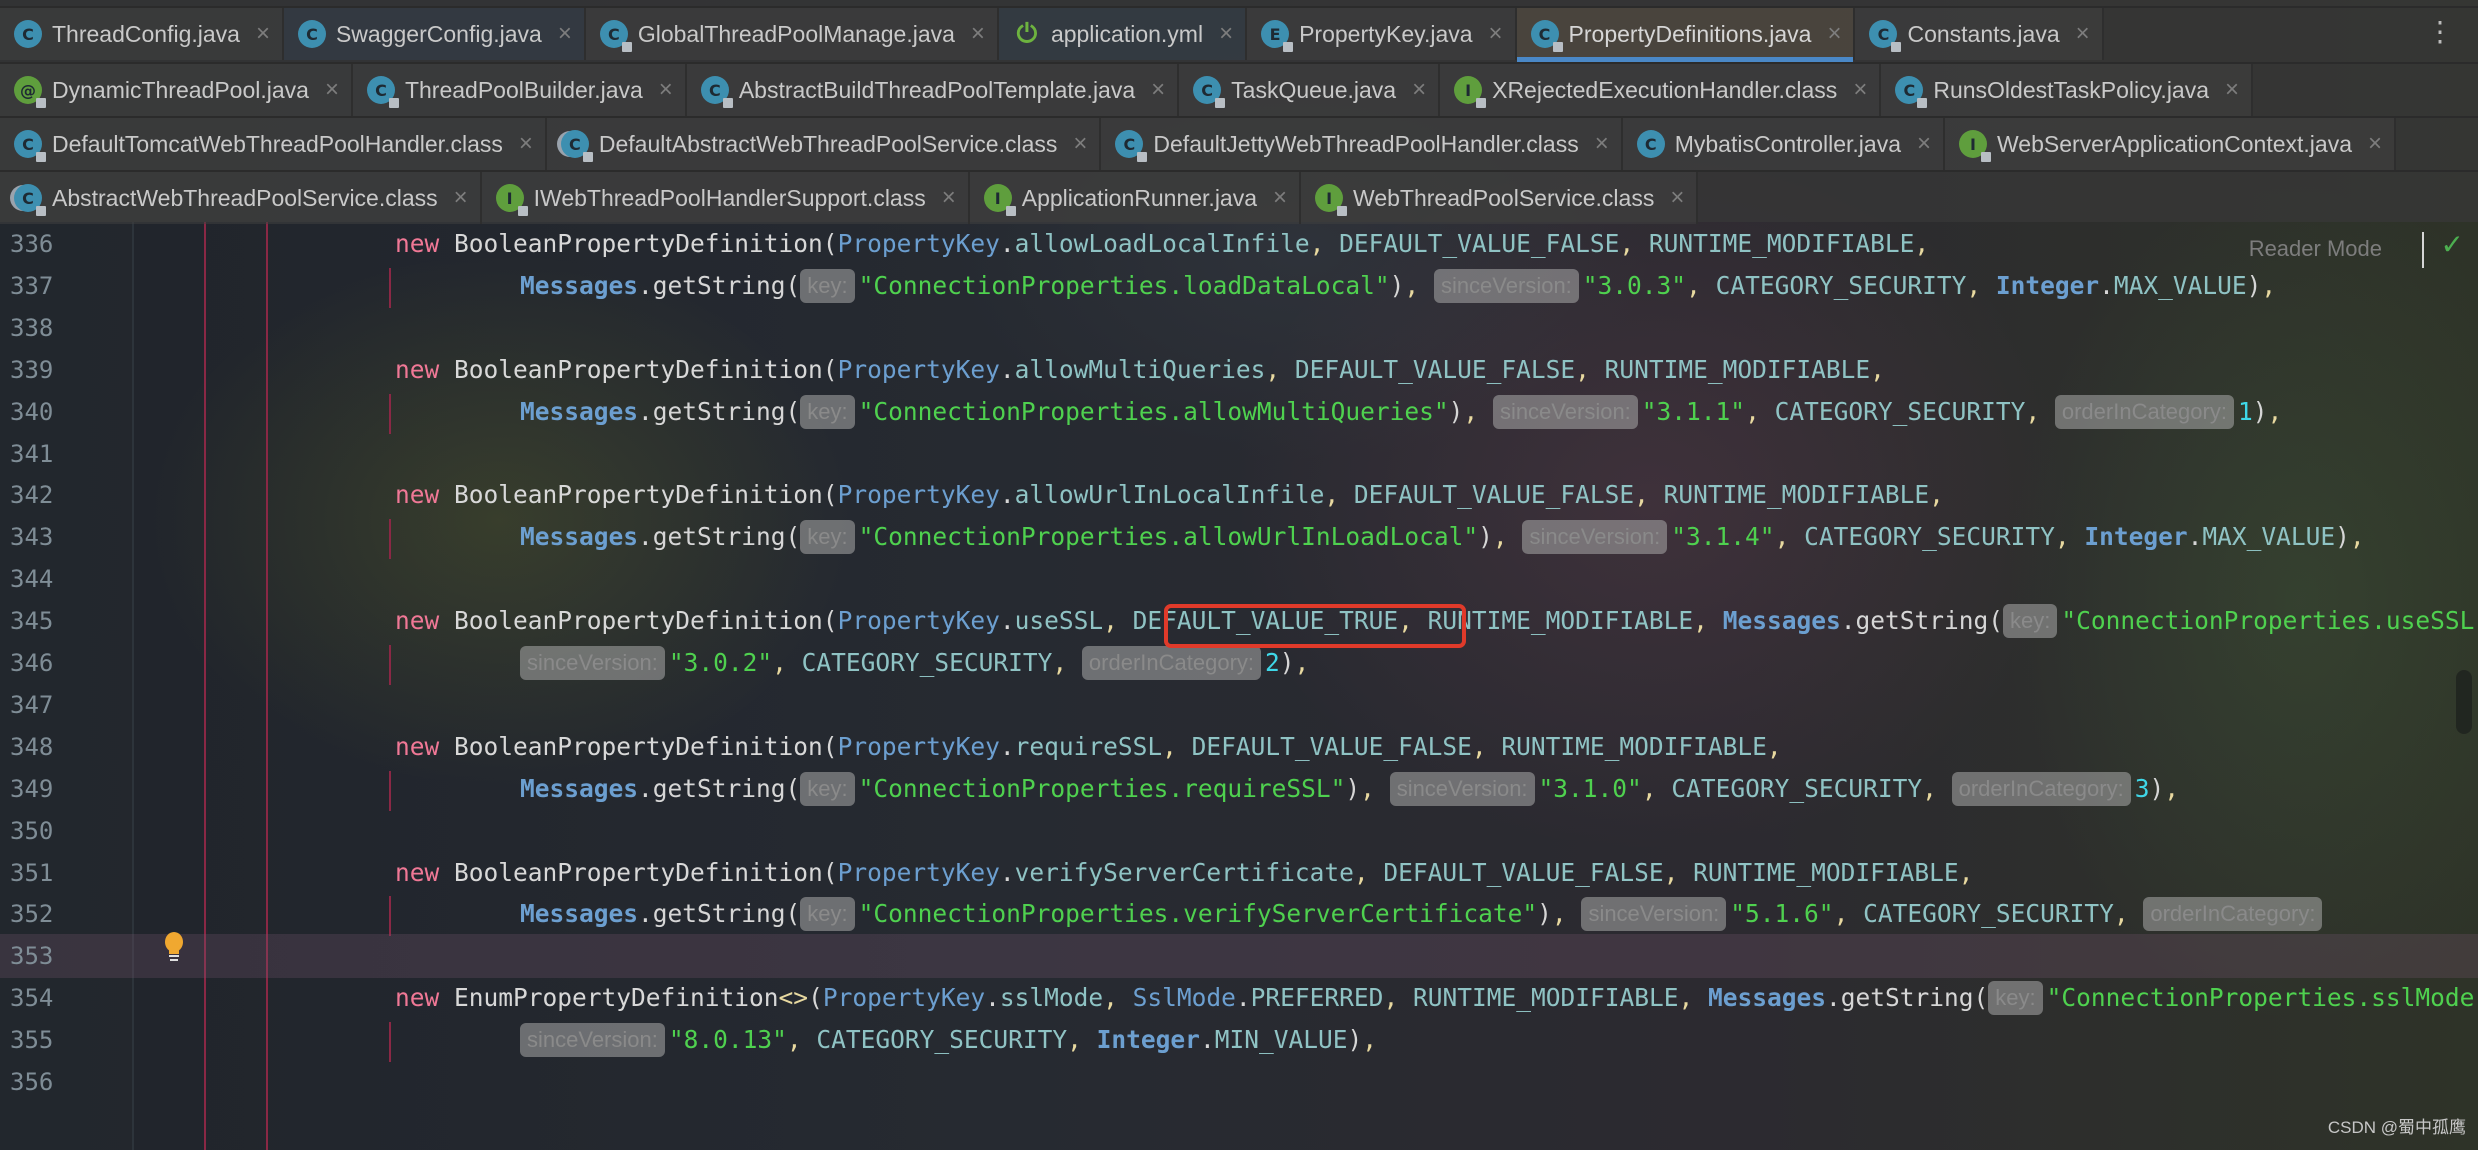 This screenshot has width=2478, height=1150. I want to click on line-number: 347, so click(32, 704).